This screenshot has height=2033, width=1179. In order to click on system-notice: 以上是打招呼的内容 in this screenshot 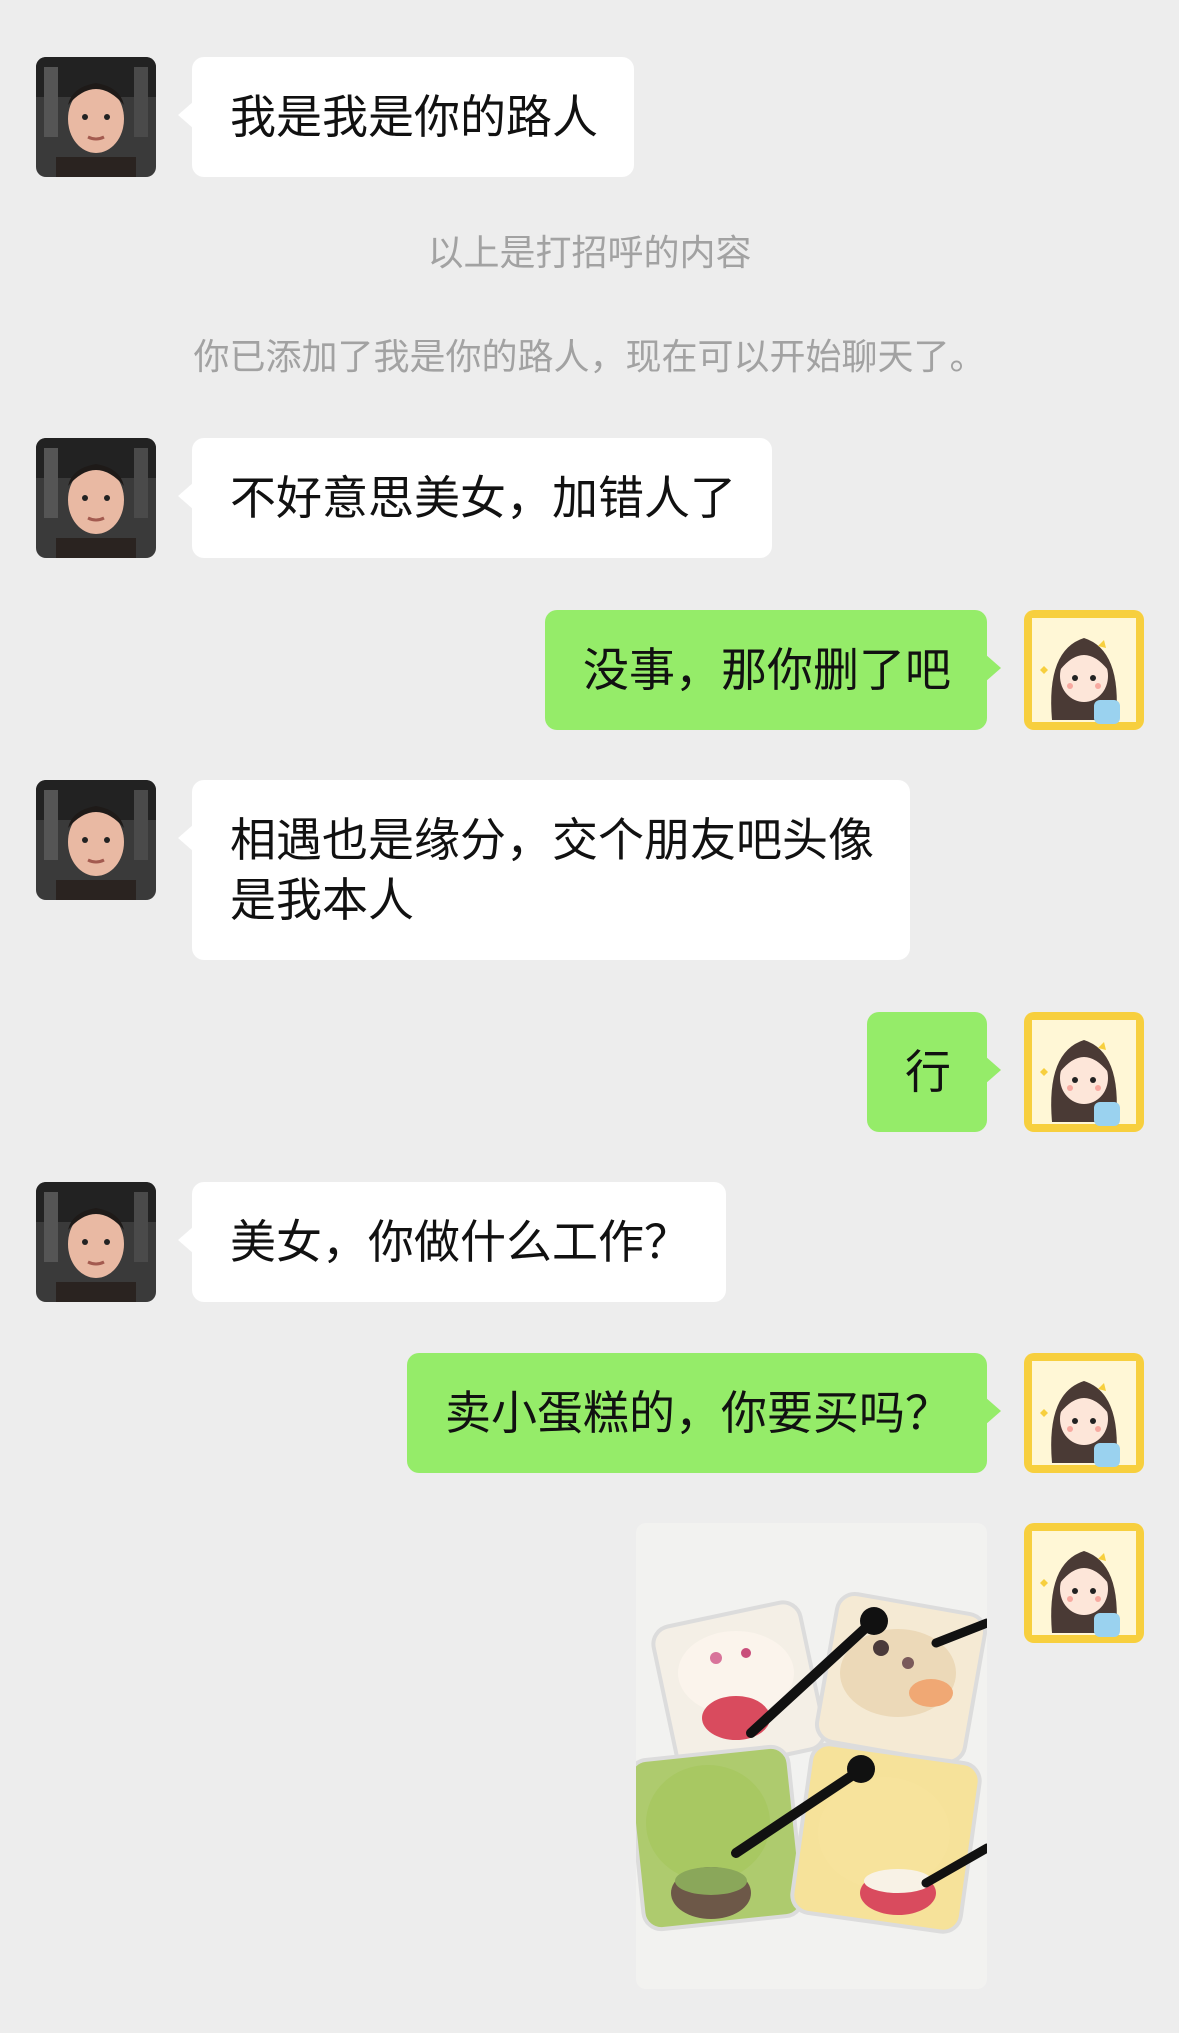, I will do `click(589, 253)`.